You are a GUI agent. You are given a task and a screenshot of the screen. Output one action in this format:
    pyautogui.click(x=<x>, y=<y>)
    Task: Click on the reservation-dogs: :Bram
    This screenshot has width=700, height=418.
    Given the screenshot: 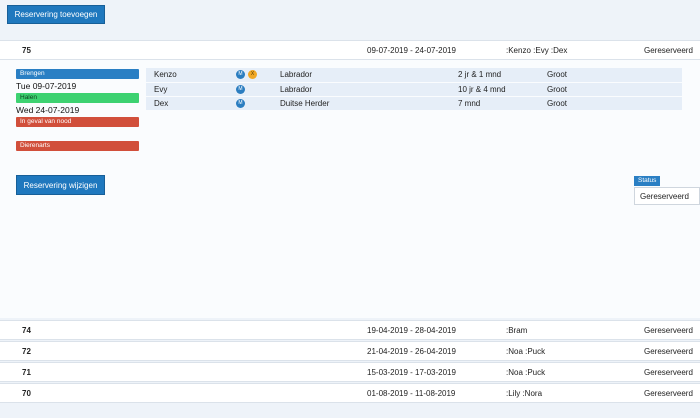 What is the action you would take?
    pyautogui.click(x=517, y=330)
    